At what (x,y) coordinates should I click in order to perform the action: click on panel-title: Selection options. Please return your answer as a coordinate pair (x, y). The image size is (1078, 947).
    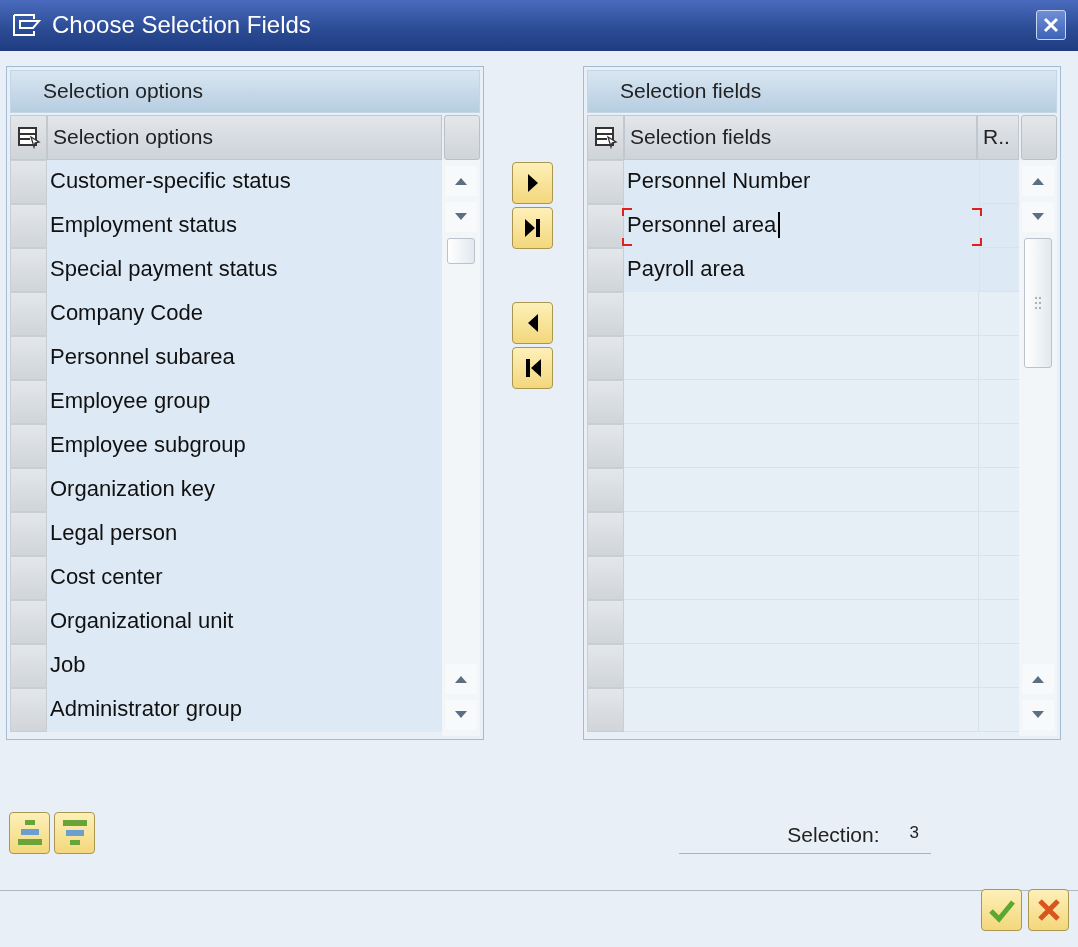
    Looking at the image, I should click on (245, 91).